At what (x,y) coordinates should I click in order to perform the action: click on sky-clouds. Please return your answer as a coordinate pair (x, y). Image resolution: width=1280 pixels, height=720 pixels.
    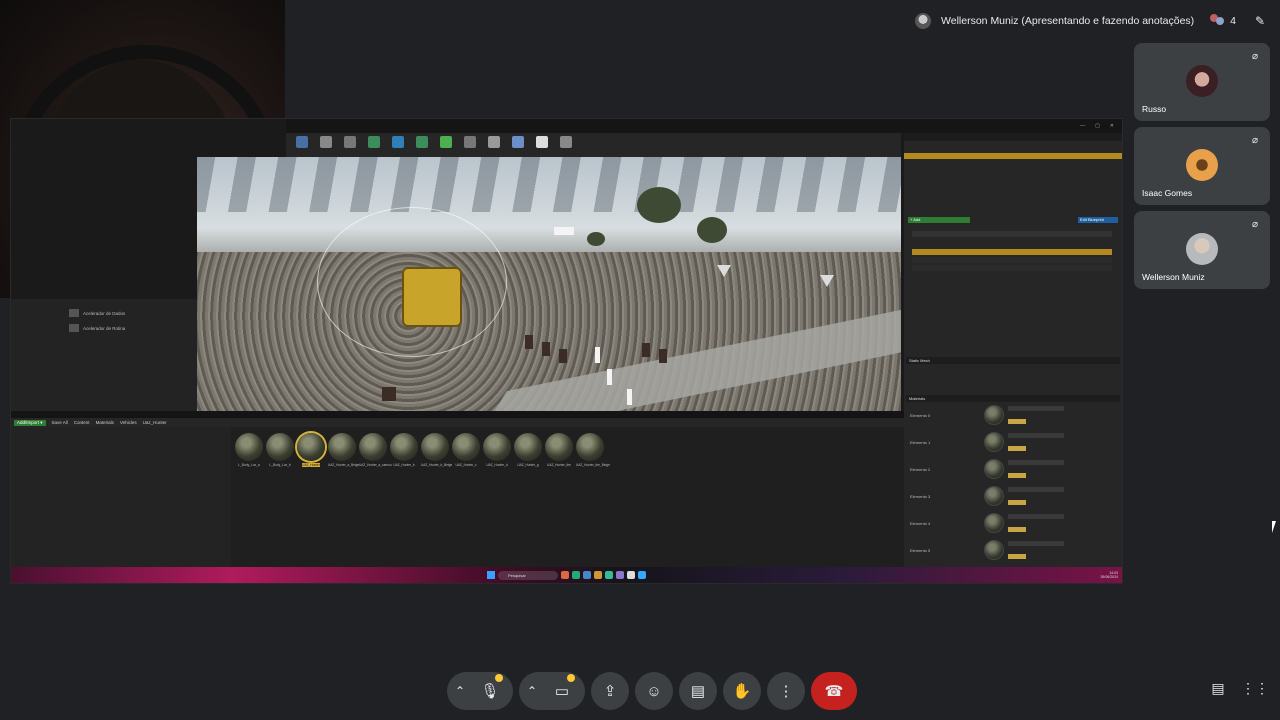
    Looking at the image, I should click on (549, 184).